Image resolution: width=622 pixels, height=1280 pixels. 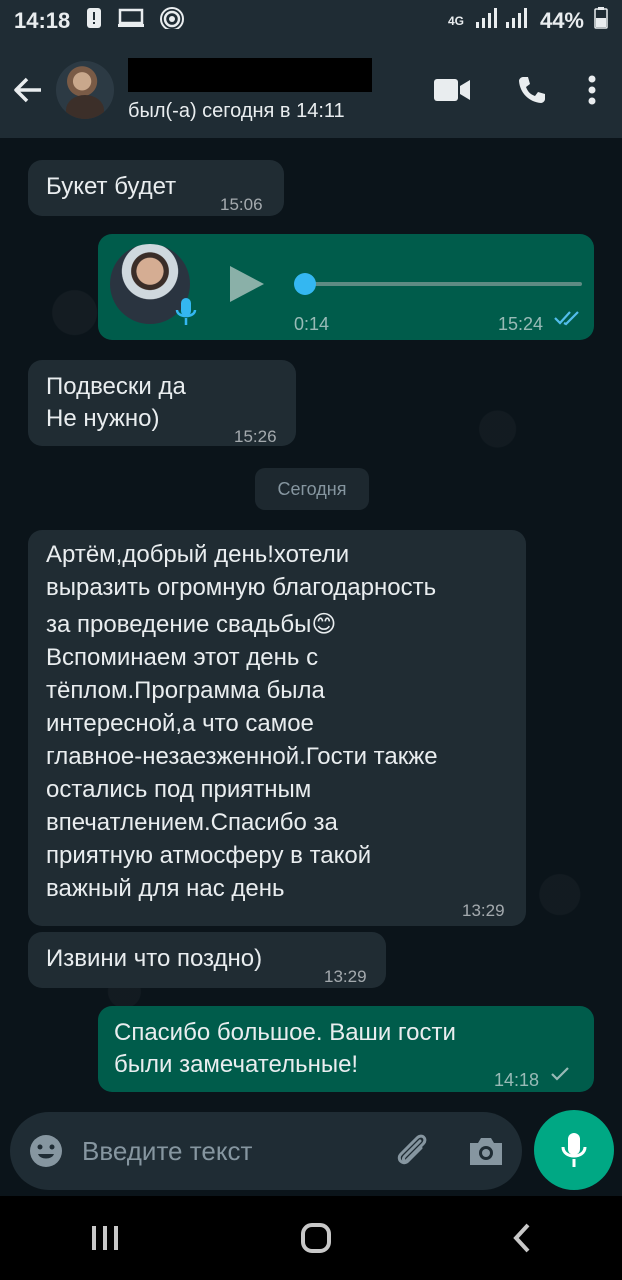 I want to click on contact-info: был(-а) сегодня в 14:11, so click(x=270, y=90).